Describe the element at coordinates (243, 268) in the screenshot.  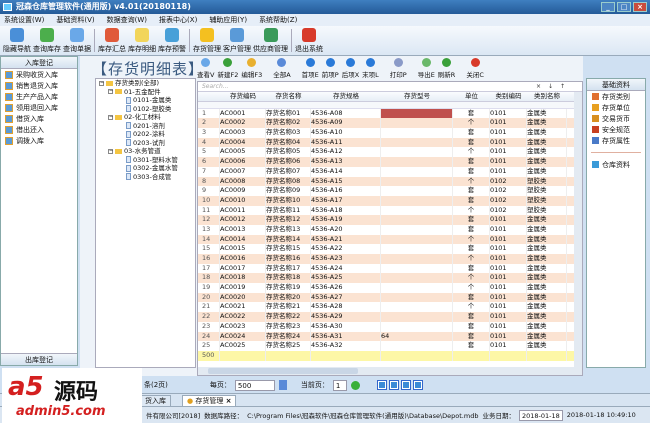
I see `table-cell: AC0017` at that location.